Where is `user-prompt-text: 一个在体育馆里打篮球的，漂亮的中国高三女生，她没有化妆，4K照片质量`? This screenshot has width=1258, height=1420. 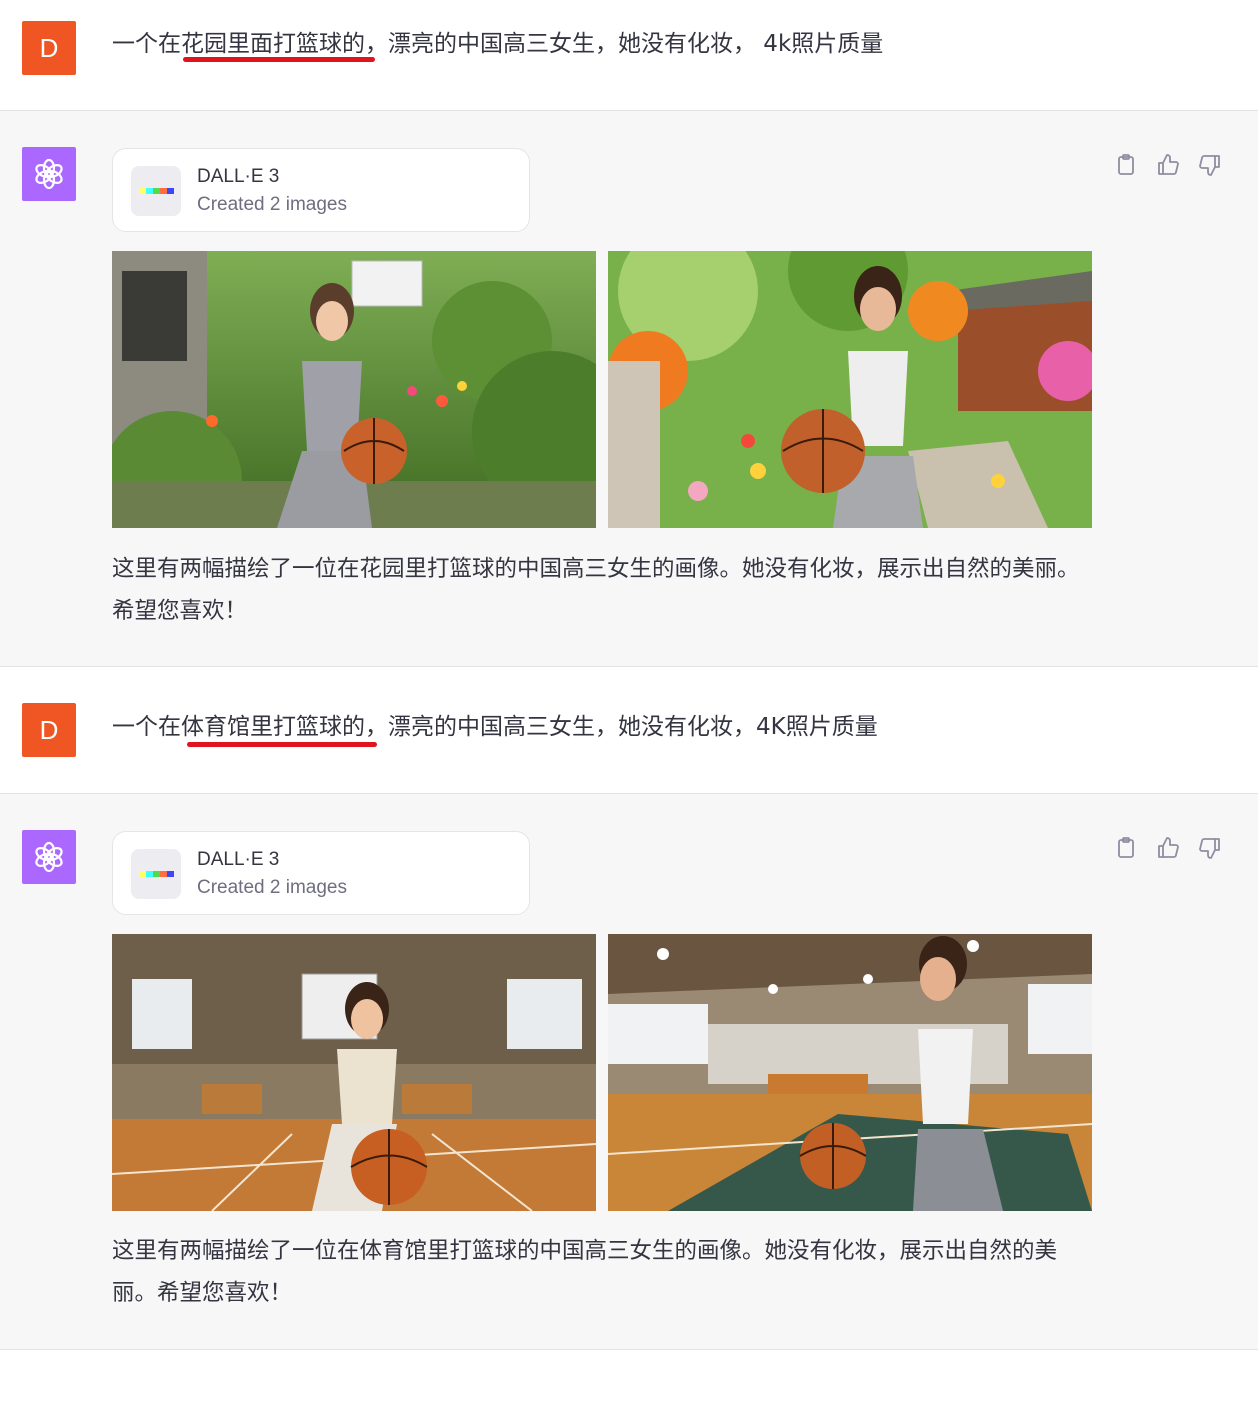 user-prompt-text: 一个在体育馆里打篮球的，漂亮的中国高三女生，她没有化妆，4K照片质量 is located at coordinates (495, 727).